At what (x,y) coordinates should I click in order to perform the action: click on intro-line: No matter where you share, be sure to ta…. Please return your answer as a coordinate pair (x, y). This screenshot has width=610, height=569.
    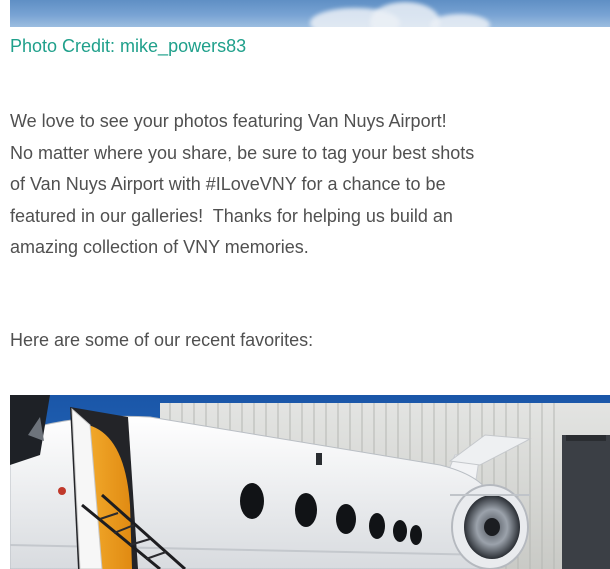
    Looking at the image, I should click on (242, 152).